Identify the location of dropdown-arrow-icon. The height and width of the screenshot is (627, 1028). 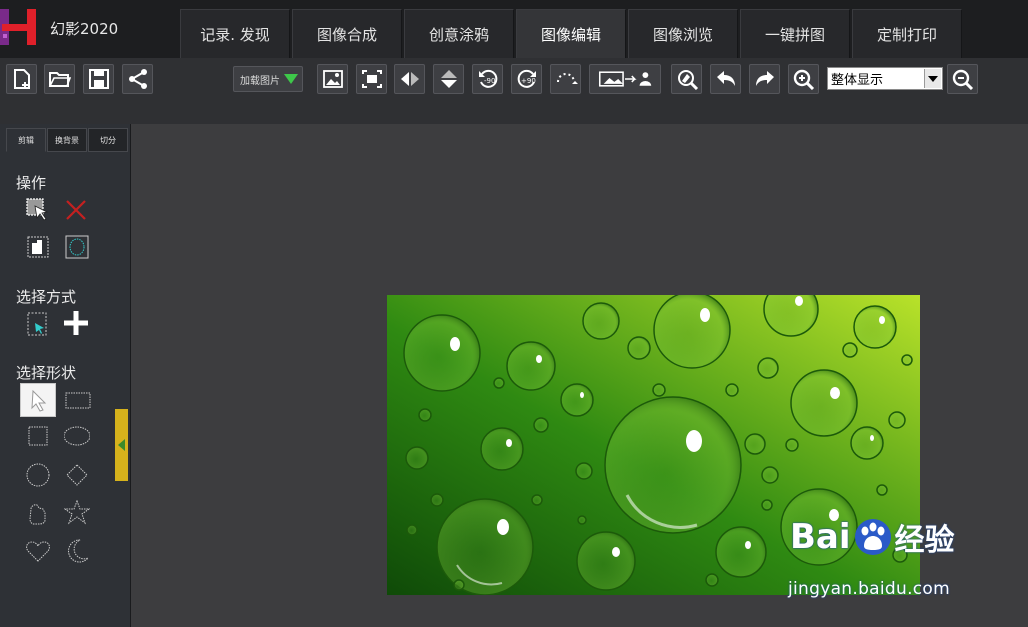
(291, 79).